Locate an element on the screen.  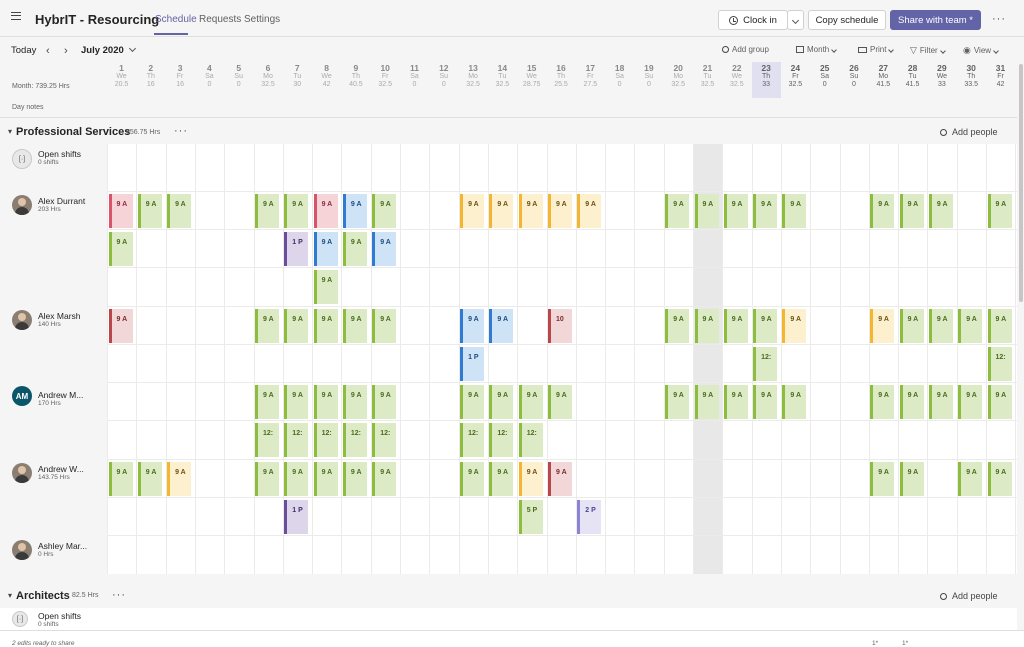
day-header-4: 4 Sa 0 is located at coordinates (209, 80).